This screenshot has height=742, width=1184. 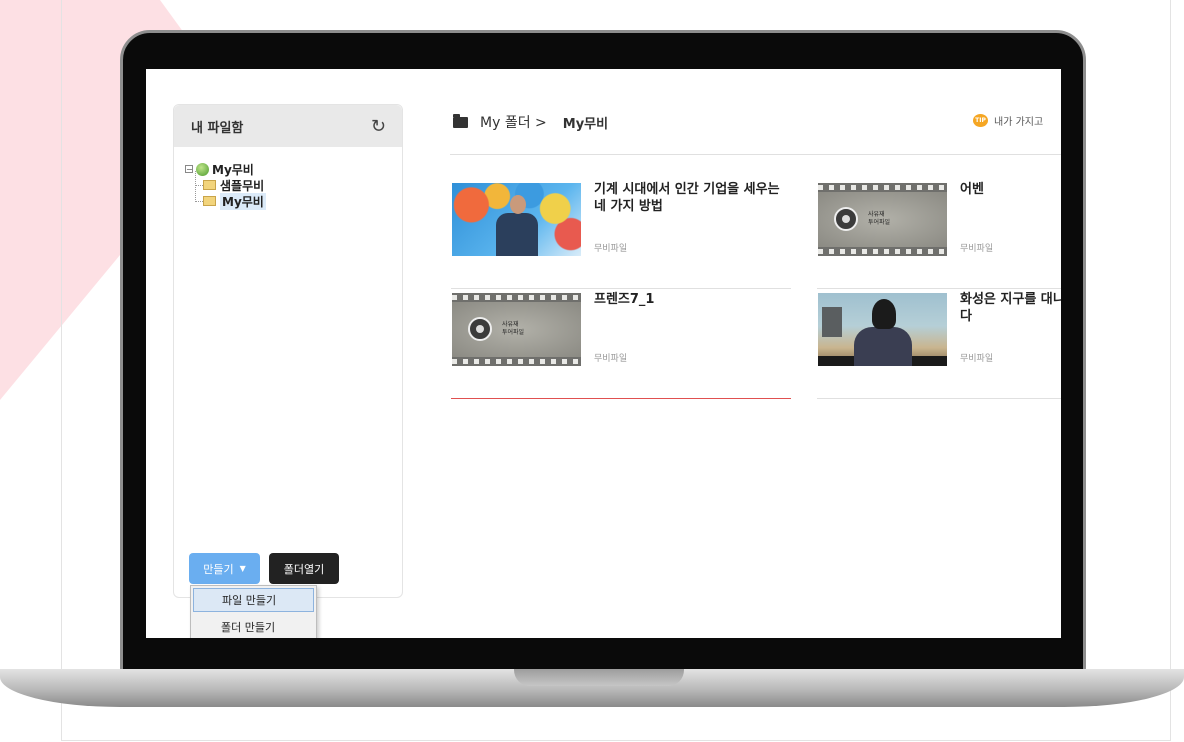 What do you see at coordinates (513, 122) in the screenshot?
I see `breadcrumb-parent: My 폴더 >` at bounding box center [513, 122].